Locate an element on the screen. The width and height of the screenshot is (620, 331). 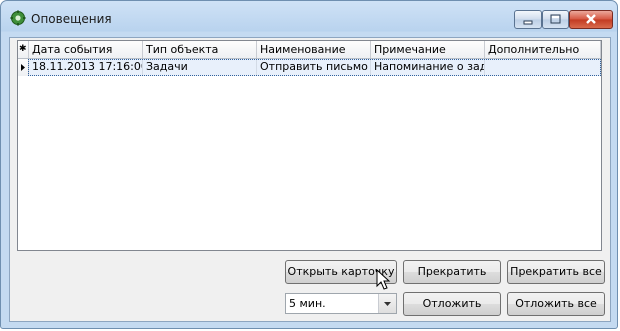
column-header-name: Наименование is located at coordinates (314, 49).